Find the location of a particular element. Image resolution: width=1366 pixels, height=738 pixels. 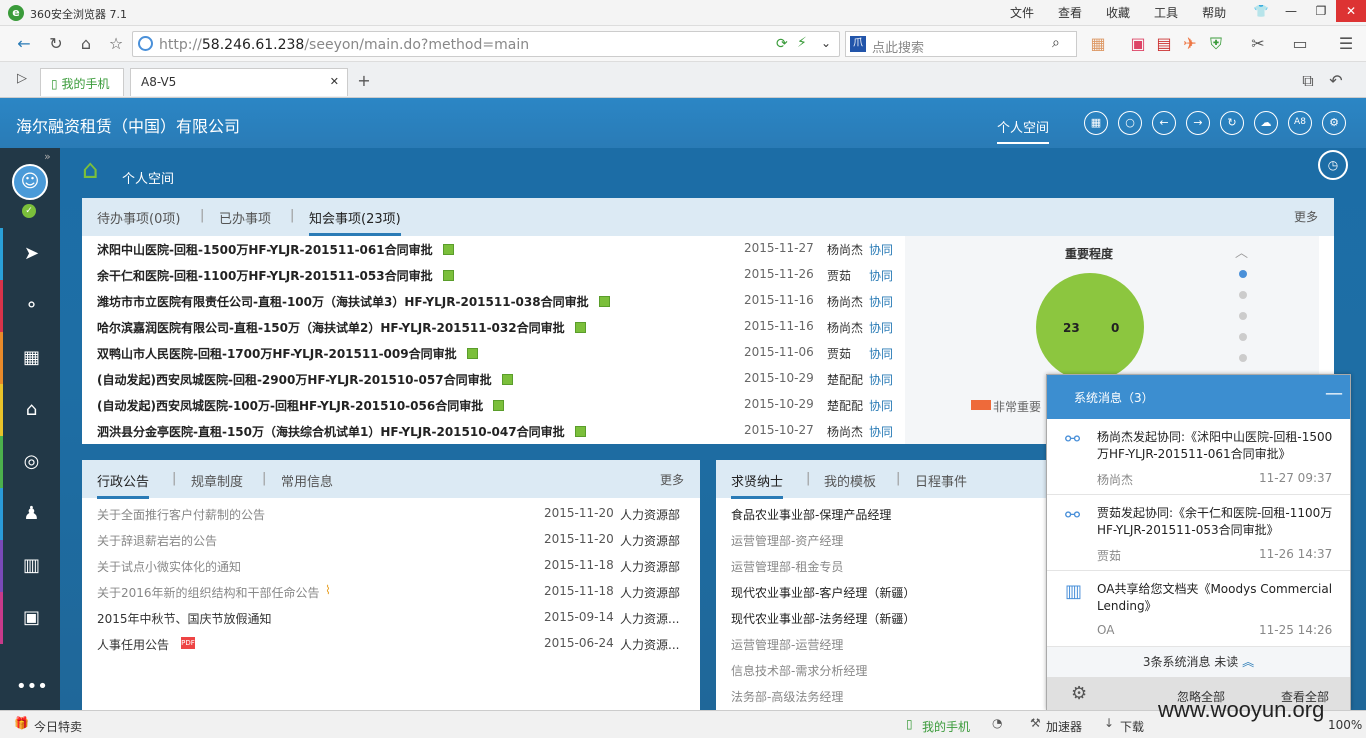

recruit-title: 食品农业事业部-保理产品经理 is located at coordinates (811, 514).